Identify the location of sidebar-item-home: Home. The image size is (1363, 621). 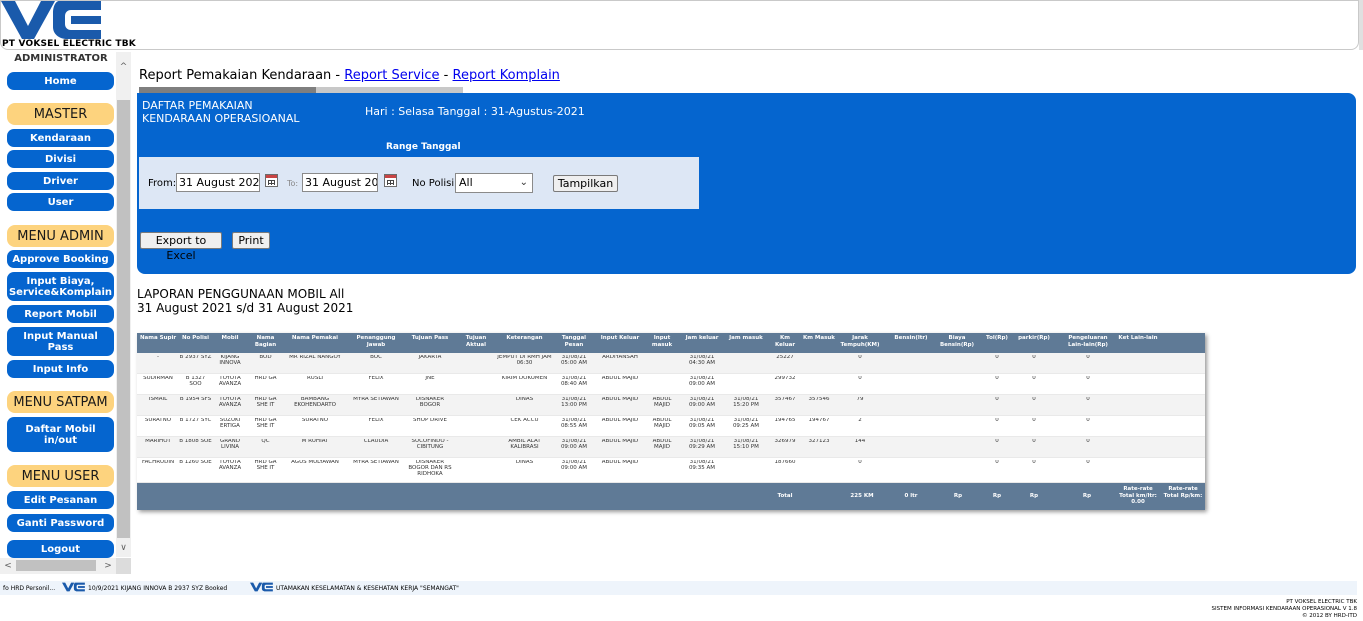
(60, 81).